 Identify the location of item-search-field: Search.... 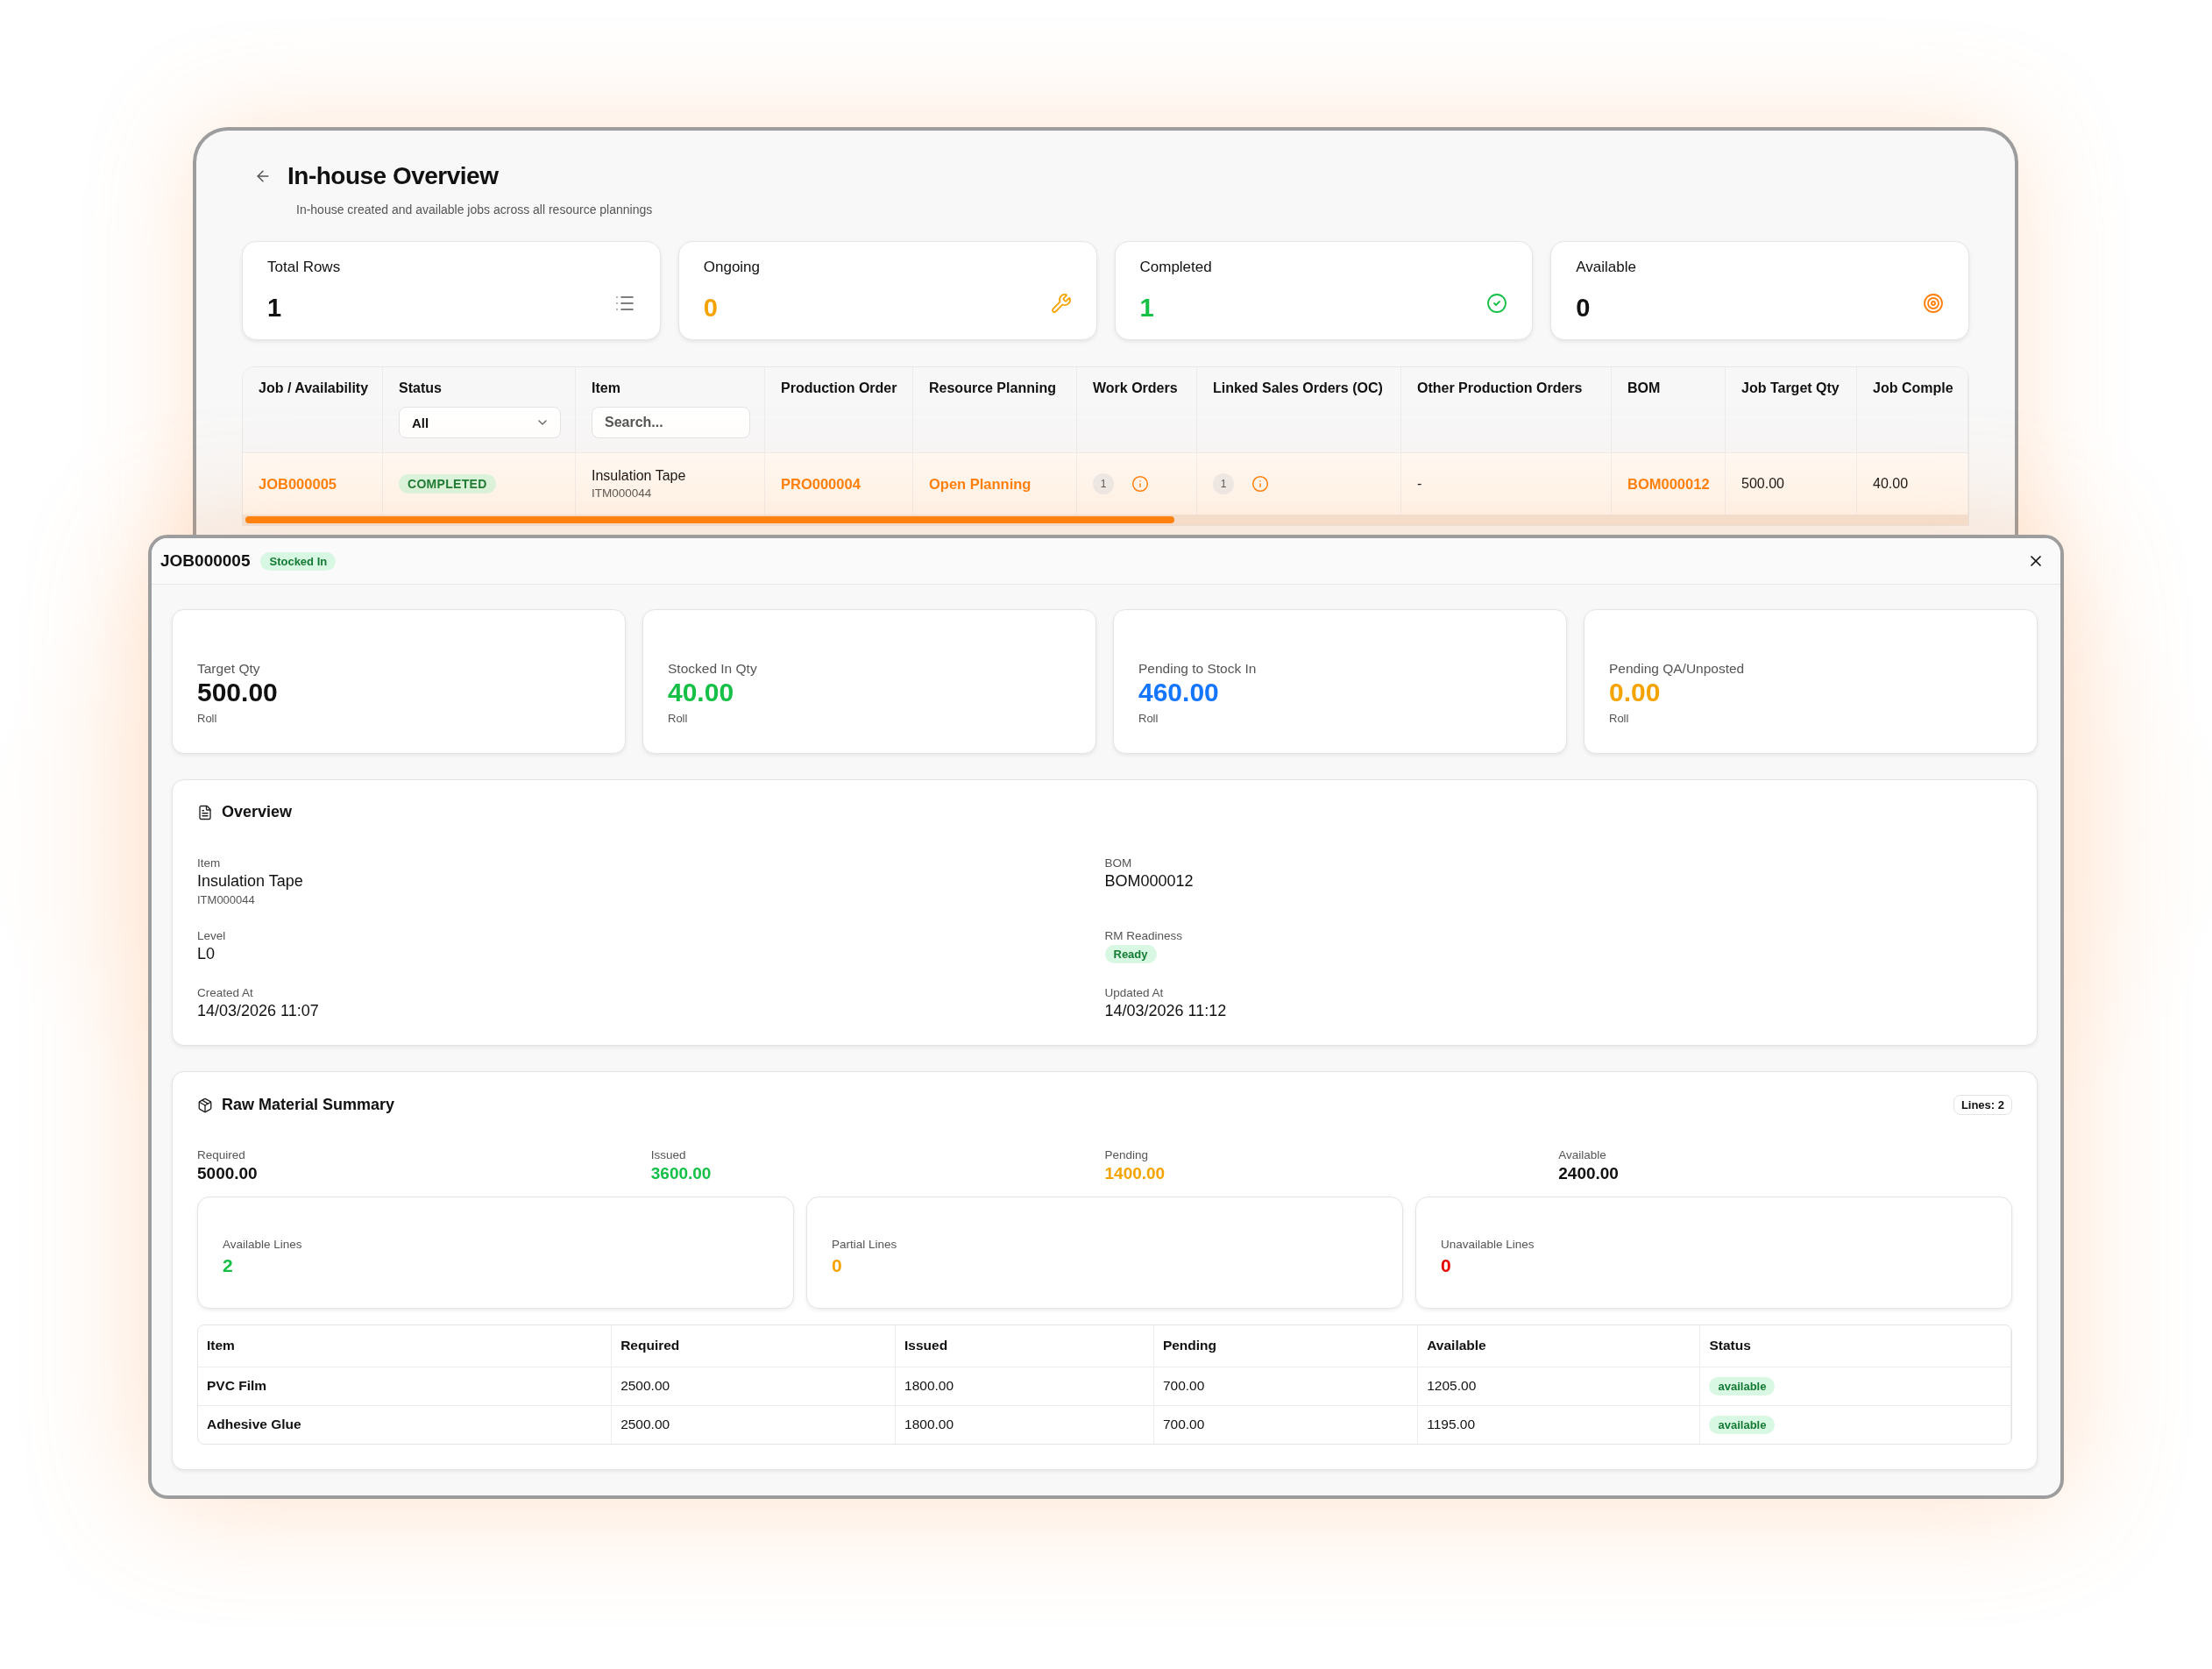
(671, 422).